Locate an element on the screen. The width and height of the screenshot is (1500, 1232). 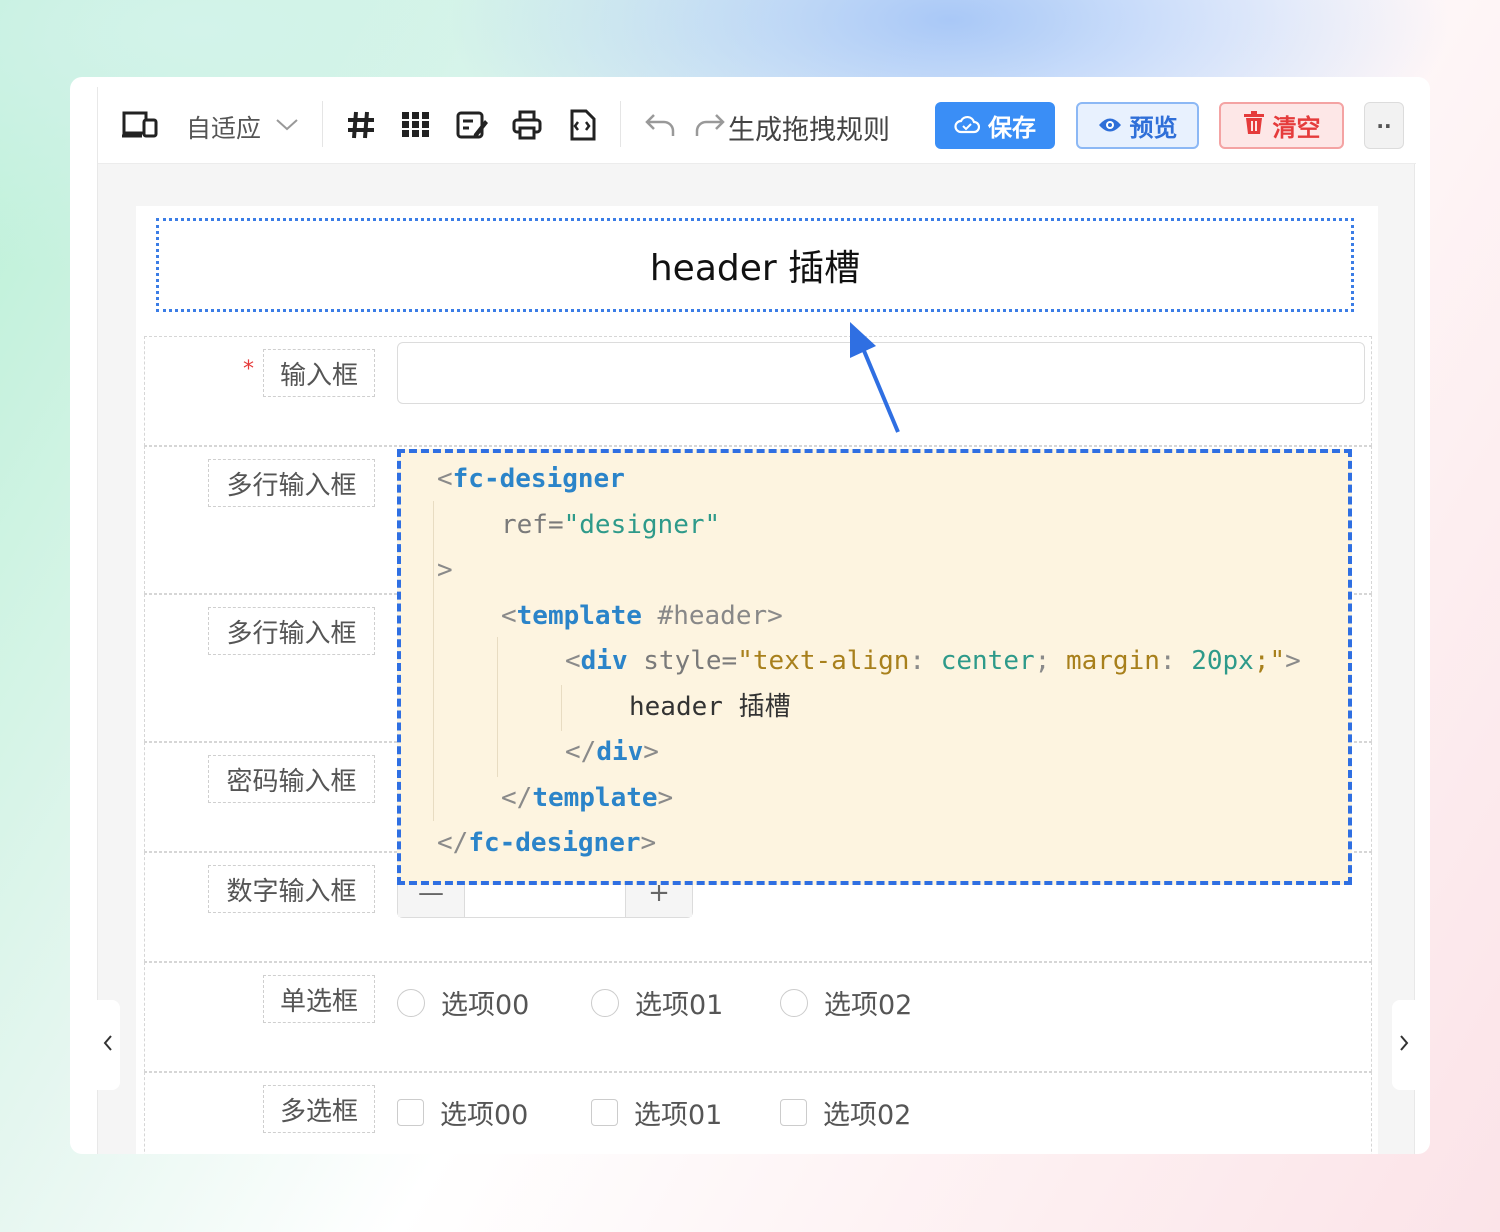
left-panel-toggle is located at coordinates (108, 1045).